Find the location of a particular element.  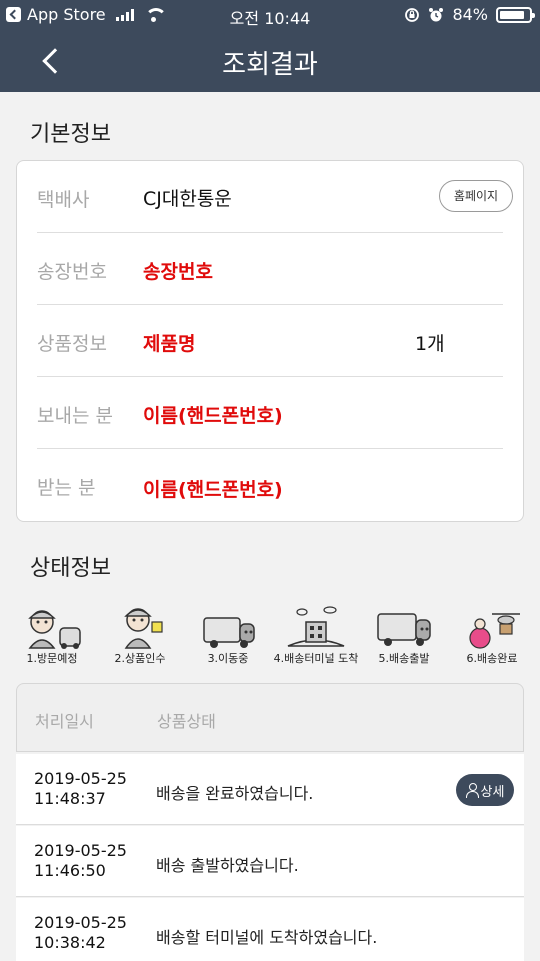

invoice-value: 송장번호 is located at coordinates (178, 272).